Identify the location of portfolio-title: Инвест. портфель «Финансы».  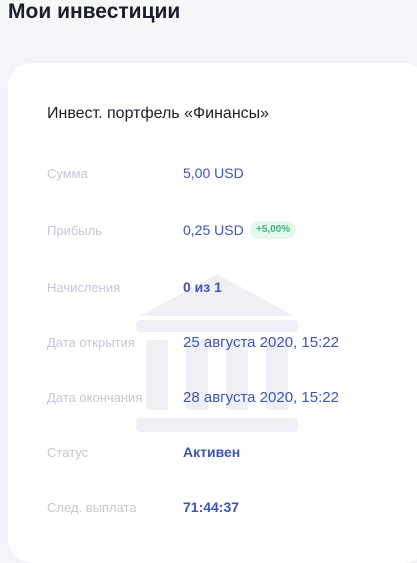
(158, 113).